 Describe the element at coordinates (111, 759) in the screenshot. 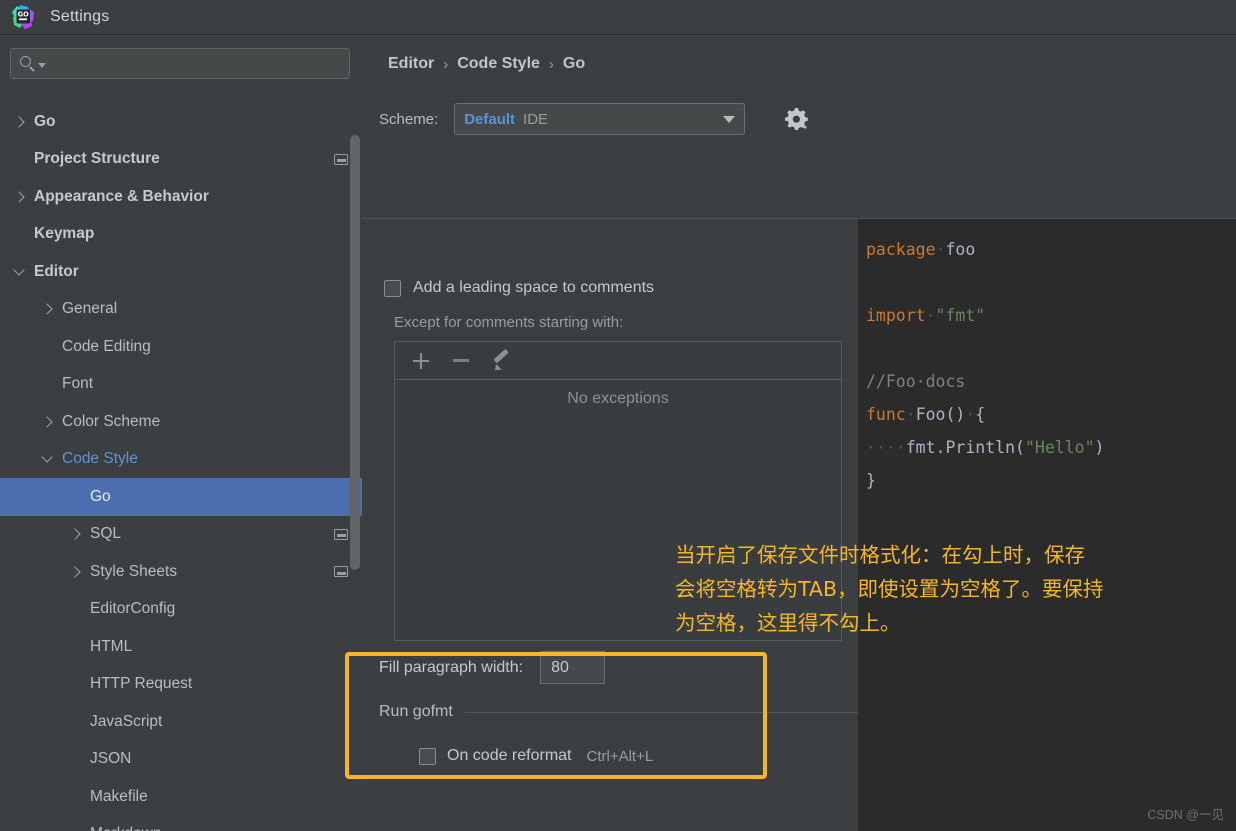

I see `sidebar-item-label: JSON` at that location.